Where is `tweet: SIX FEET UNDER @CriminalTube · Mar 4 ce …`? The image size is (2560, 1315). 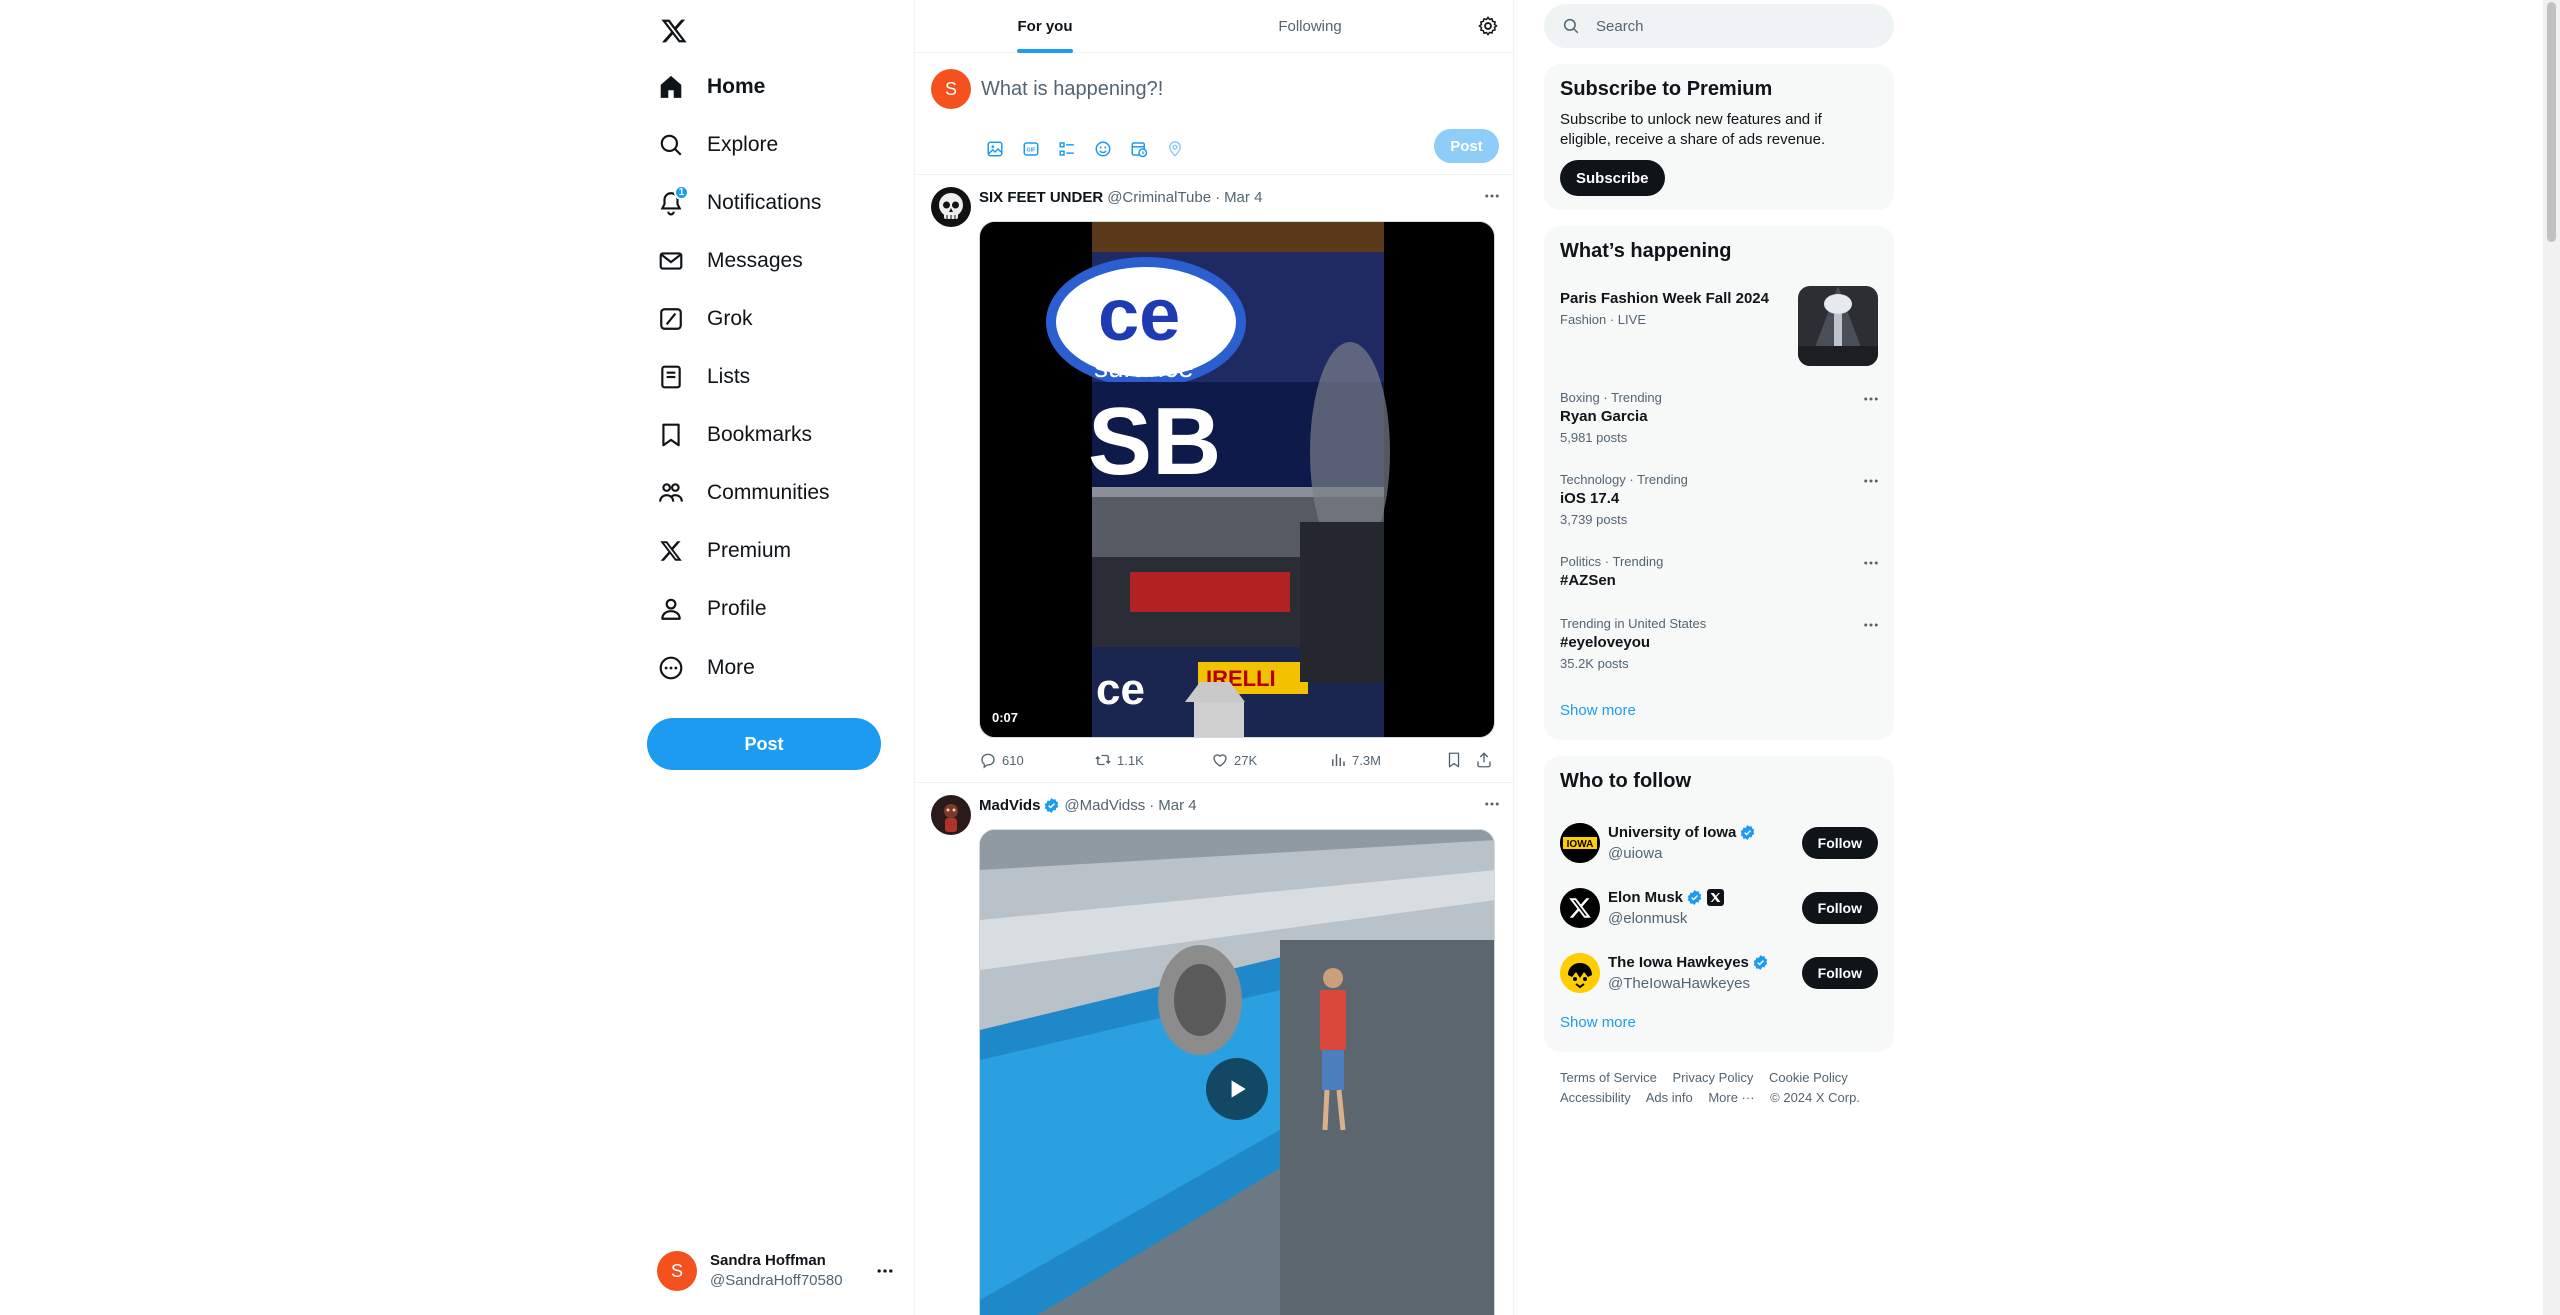
tweet: SIX FEET UNDER @CriminalTube · Mar 4 ce … is located at coordinates (1214, 479).